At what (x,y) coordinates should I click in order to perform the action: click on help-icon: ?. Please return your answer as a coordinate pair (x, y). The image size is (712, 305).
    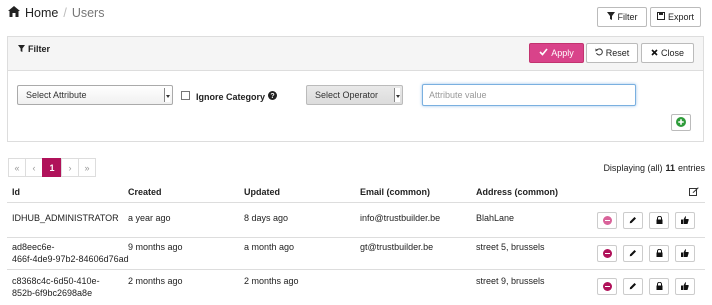
    Looking at the image, I should click on (273, 96).